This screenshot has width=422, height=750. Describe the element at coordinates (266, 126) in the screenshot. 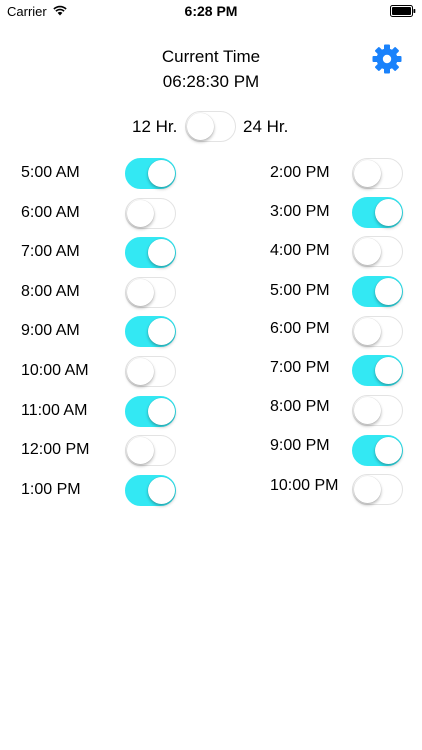

I see `format-24h-label: 24 Hr.` at that location.